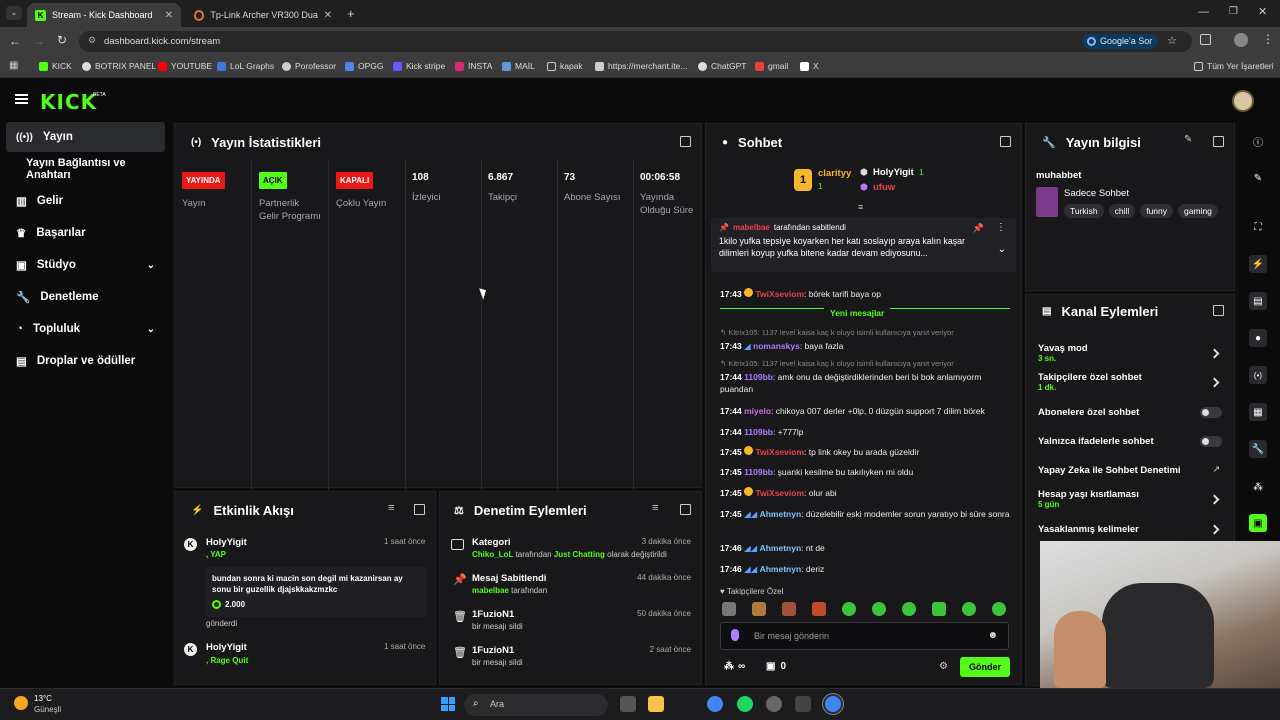 This screenshot has width=1280, height=720. I want to click on settings-gear-icon: ⚙, so click(943, 666).